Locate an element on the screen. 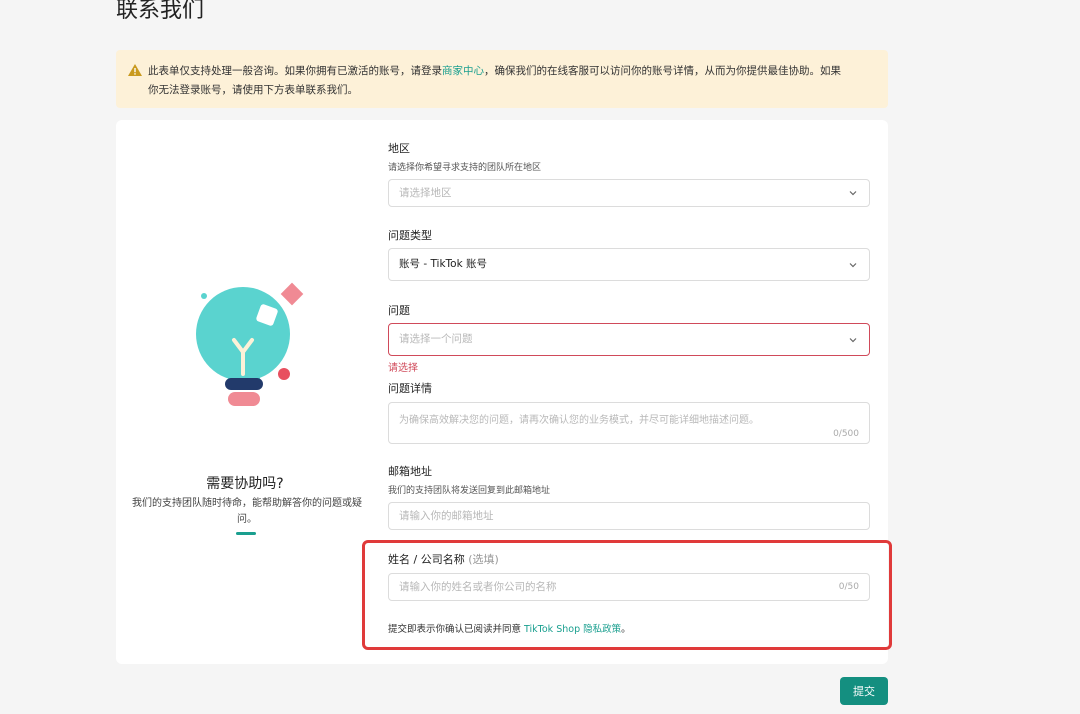 Image resolution: width=1080 pixels, height=714 pixels. region-hint: 请选择你希望寻求支持的团队所在地区 is located at coordinates (465, 168).